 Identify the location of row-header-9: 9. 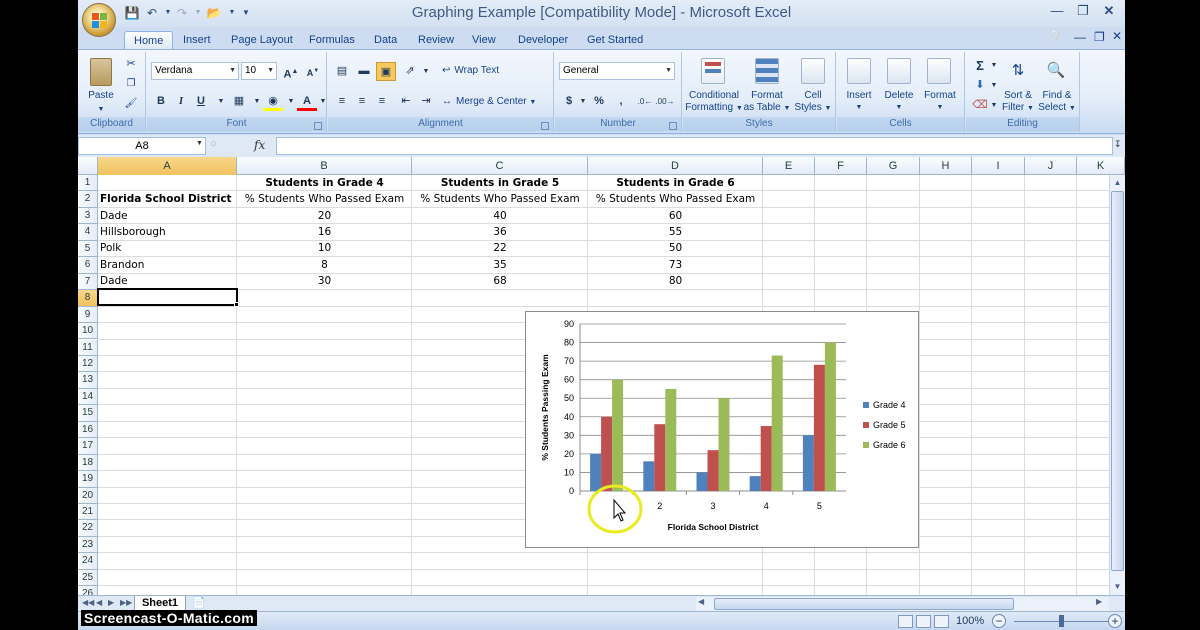
(88, 315).